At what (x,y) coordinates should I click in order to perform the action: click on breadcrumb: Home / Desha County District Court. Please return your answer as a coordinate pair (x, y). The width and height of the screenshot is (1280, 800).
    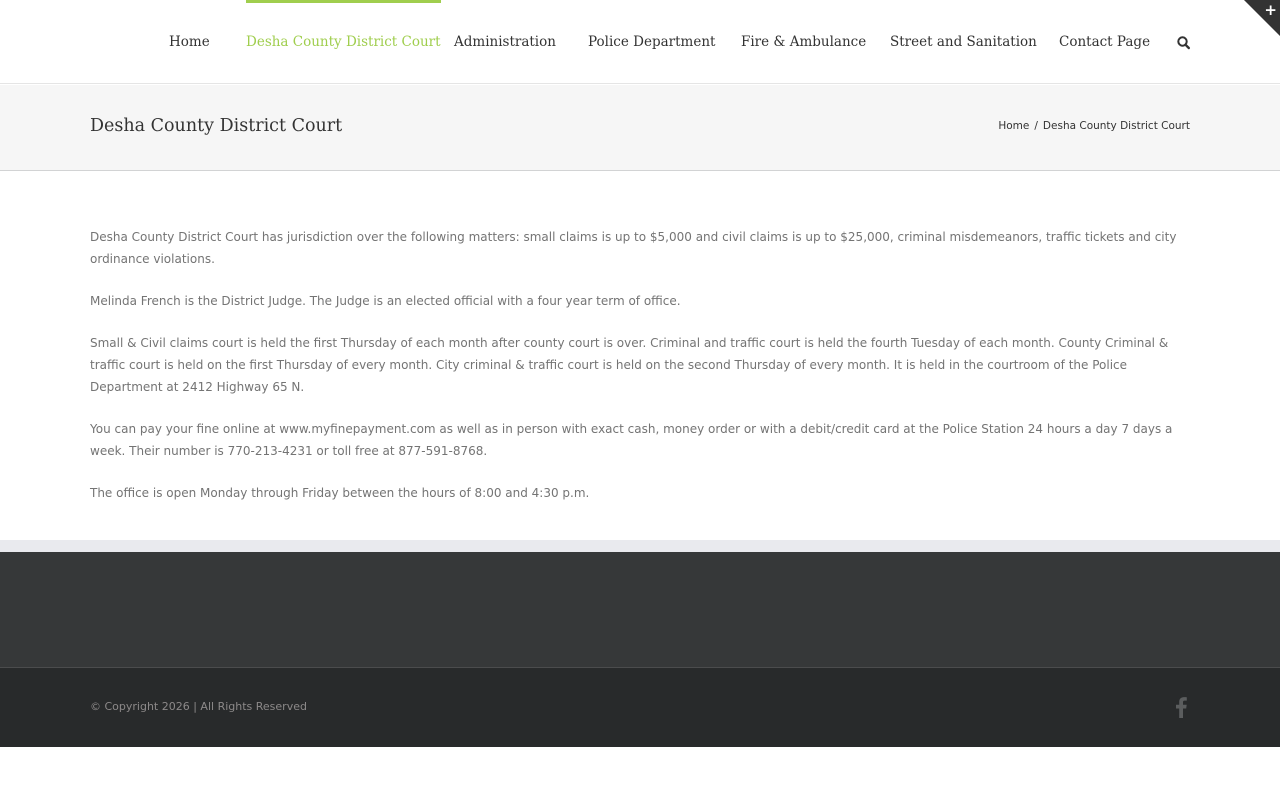
    Looking at the image, I should click on (1094, 126).